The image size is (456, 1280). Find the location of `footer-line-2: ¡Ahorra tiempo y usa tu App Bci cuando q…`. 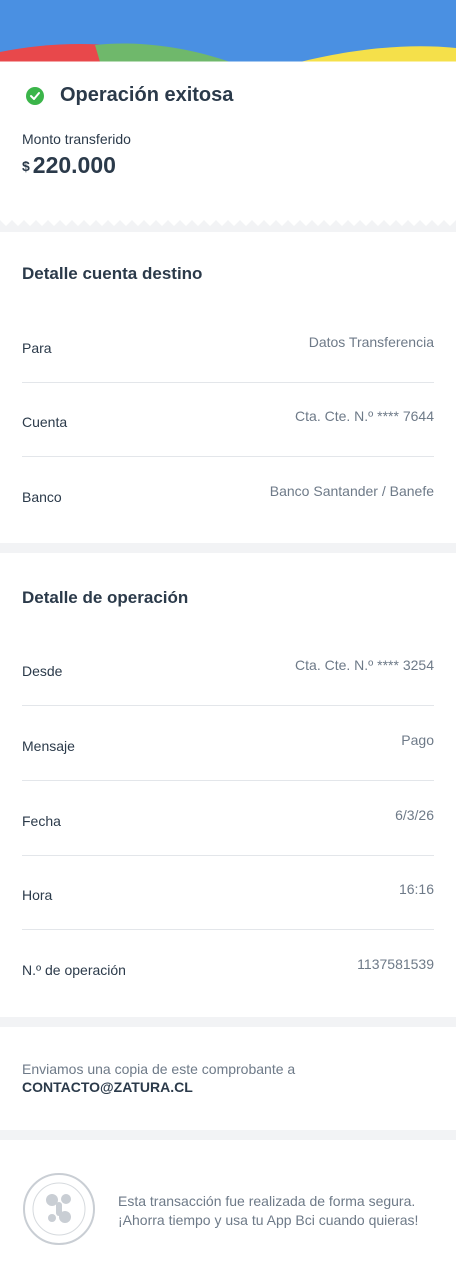

footer-line-2: ¡Ahorra tiempo y usa tu App Bci cuando q… is located at coordinates (268, 1220).